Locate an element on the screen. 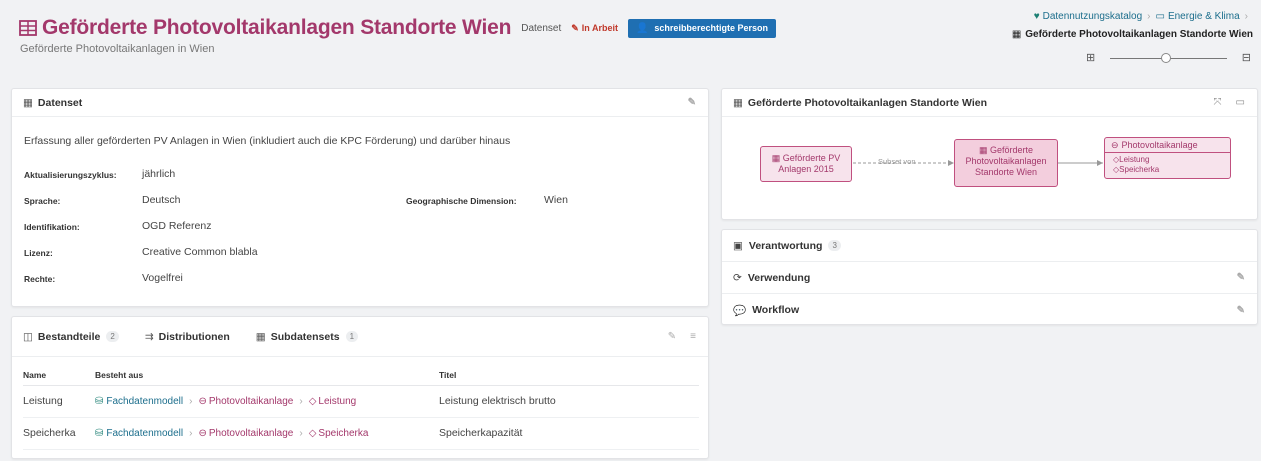 Image resolution: width=1261 pixels, height=461 pixels. zoom-handle is located at coordinates (1166, 58).